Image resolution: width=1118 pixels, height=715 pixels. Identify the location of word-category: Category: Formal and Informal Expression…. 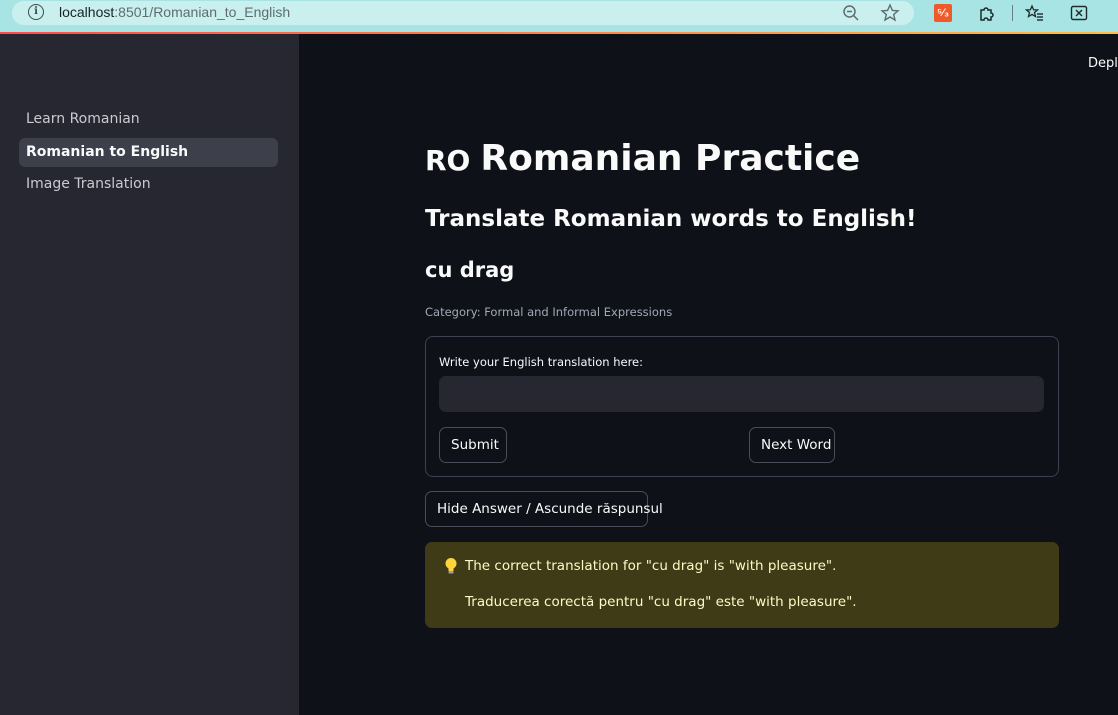
(549, 312).